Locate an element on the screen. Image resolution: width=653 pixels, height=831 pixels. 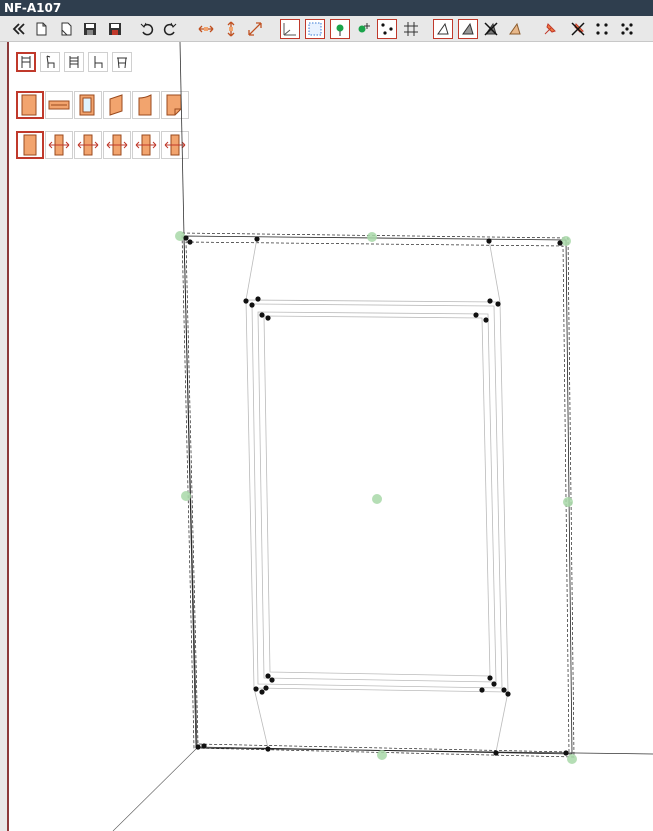
three-dots-icon is located at coordinates (387, 29).